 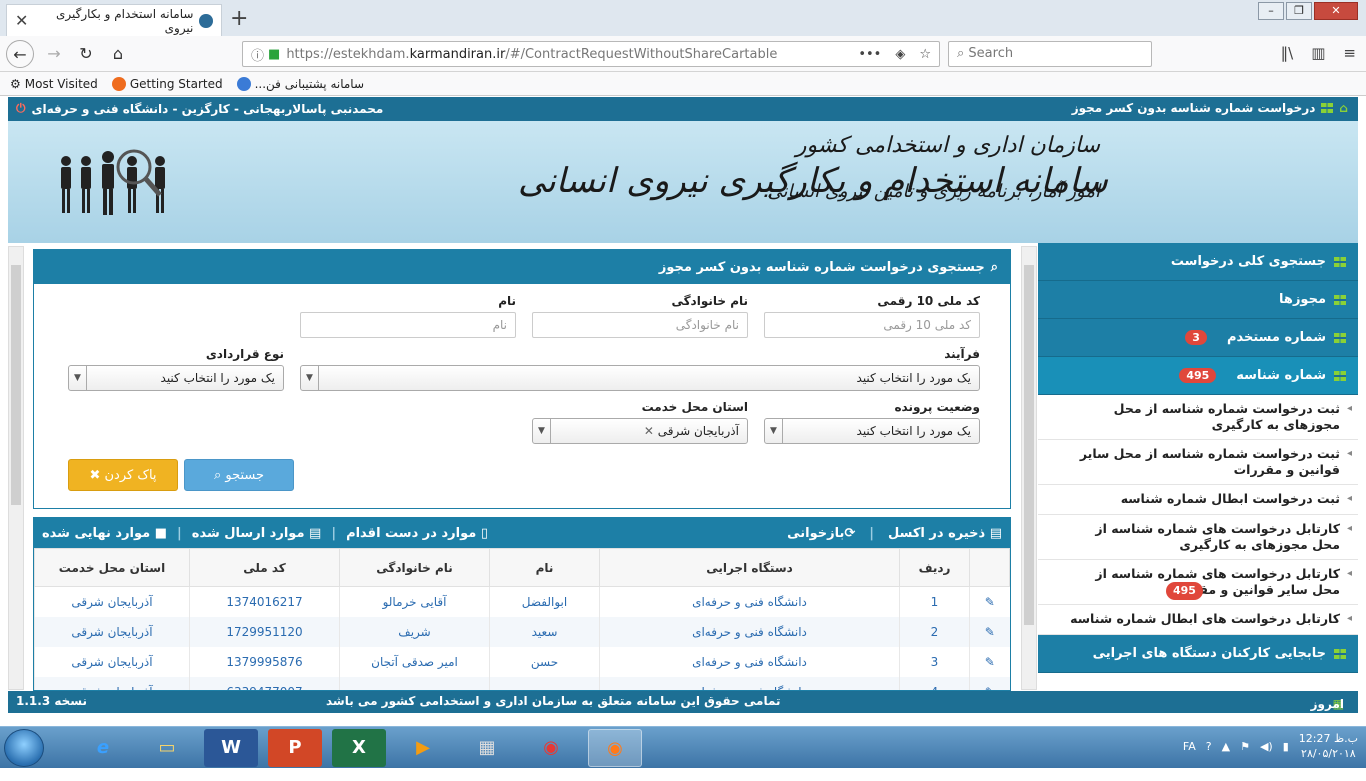 What do you see at coordinates (257, 54) in the screenshot?
I see `info-icon: ⓘ` at bounding box center [257, 54].